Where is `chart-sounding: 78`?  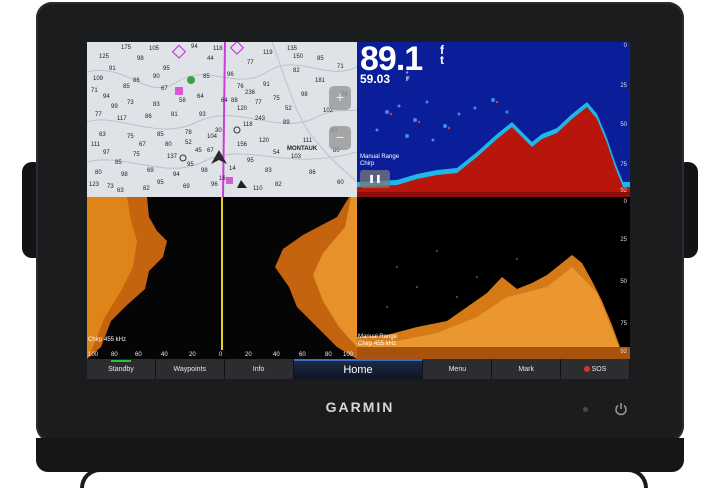
chart-sounding: 78 is located at coordinates (188, 133).